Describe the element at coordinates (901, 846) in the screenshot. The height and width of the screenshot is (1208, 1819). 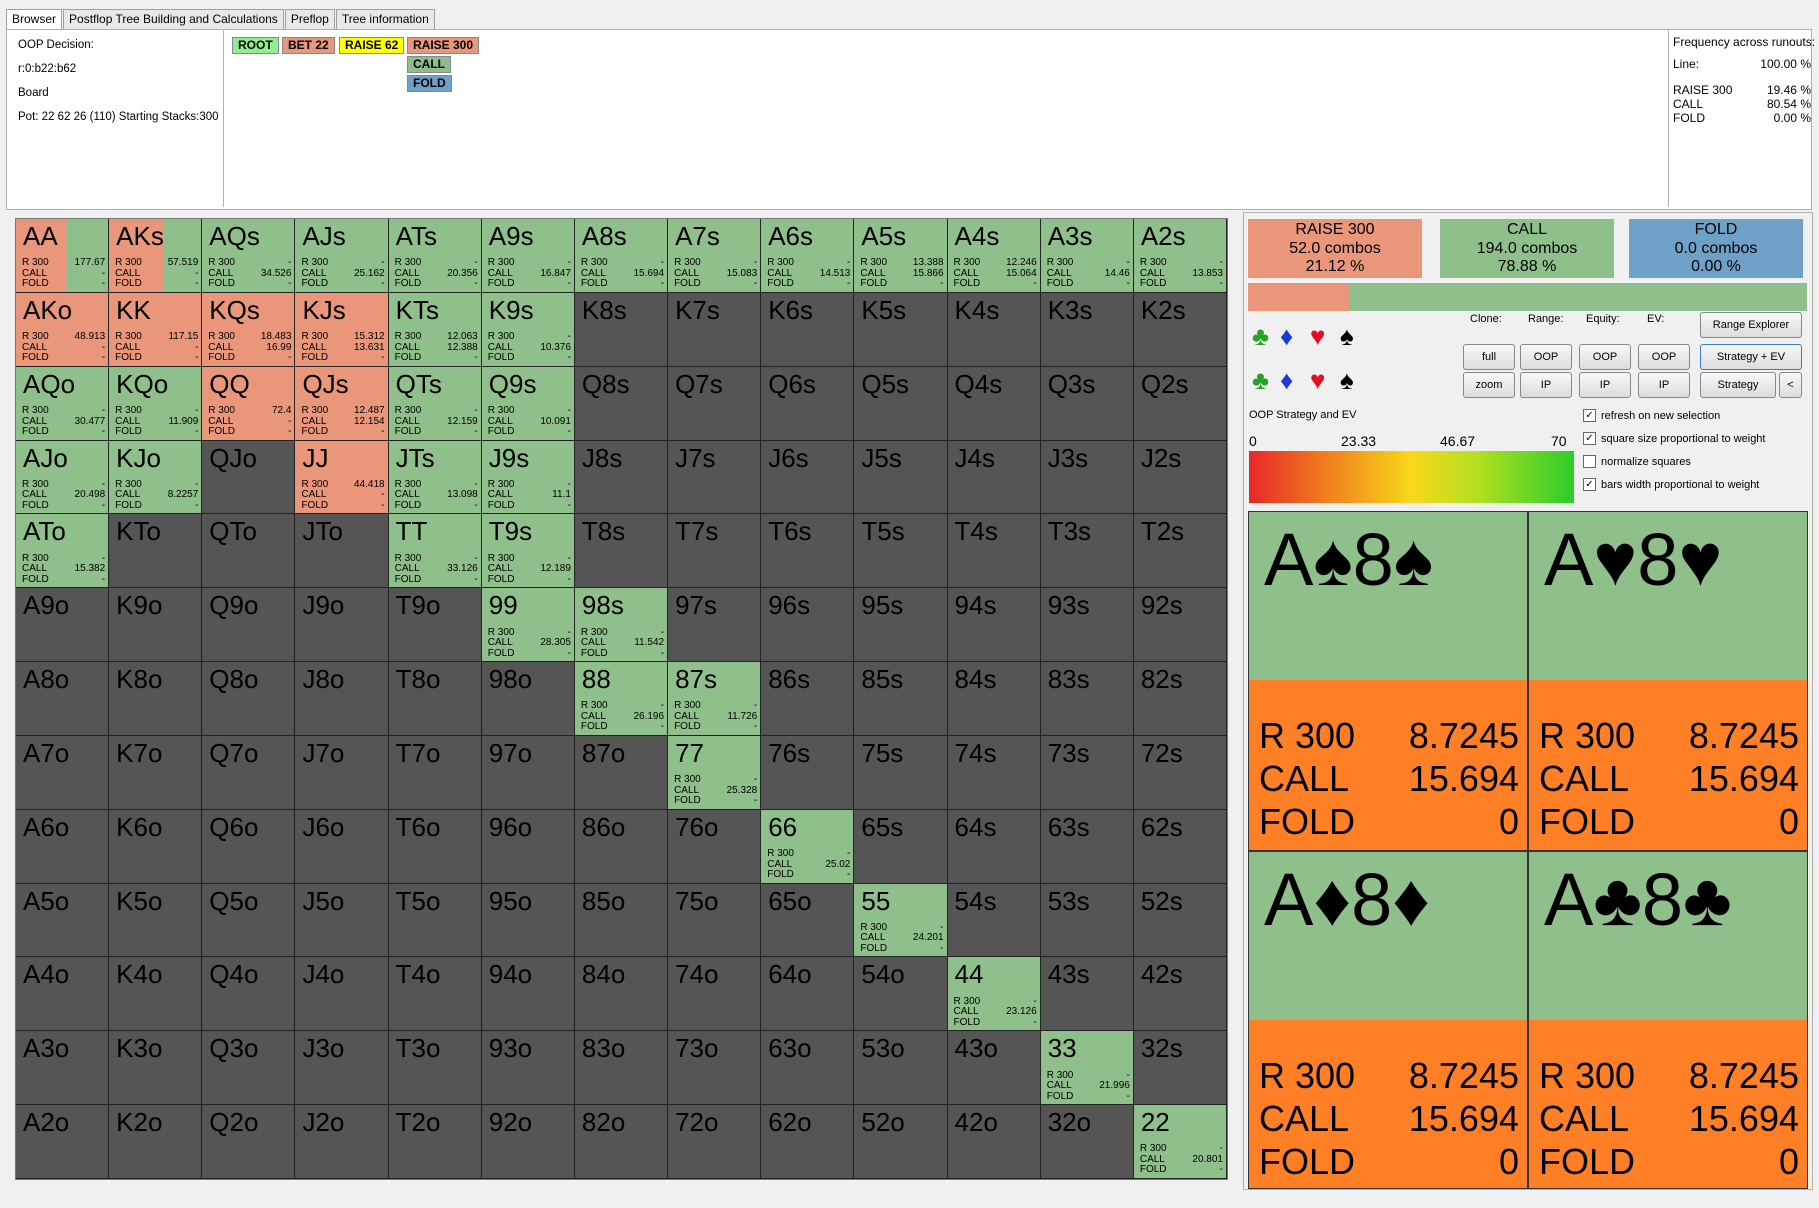
I see `hand-cell: 65s` at that location.